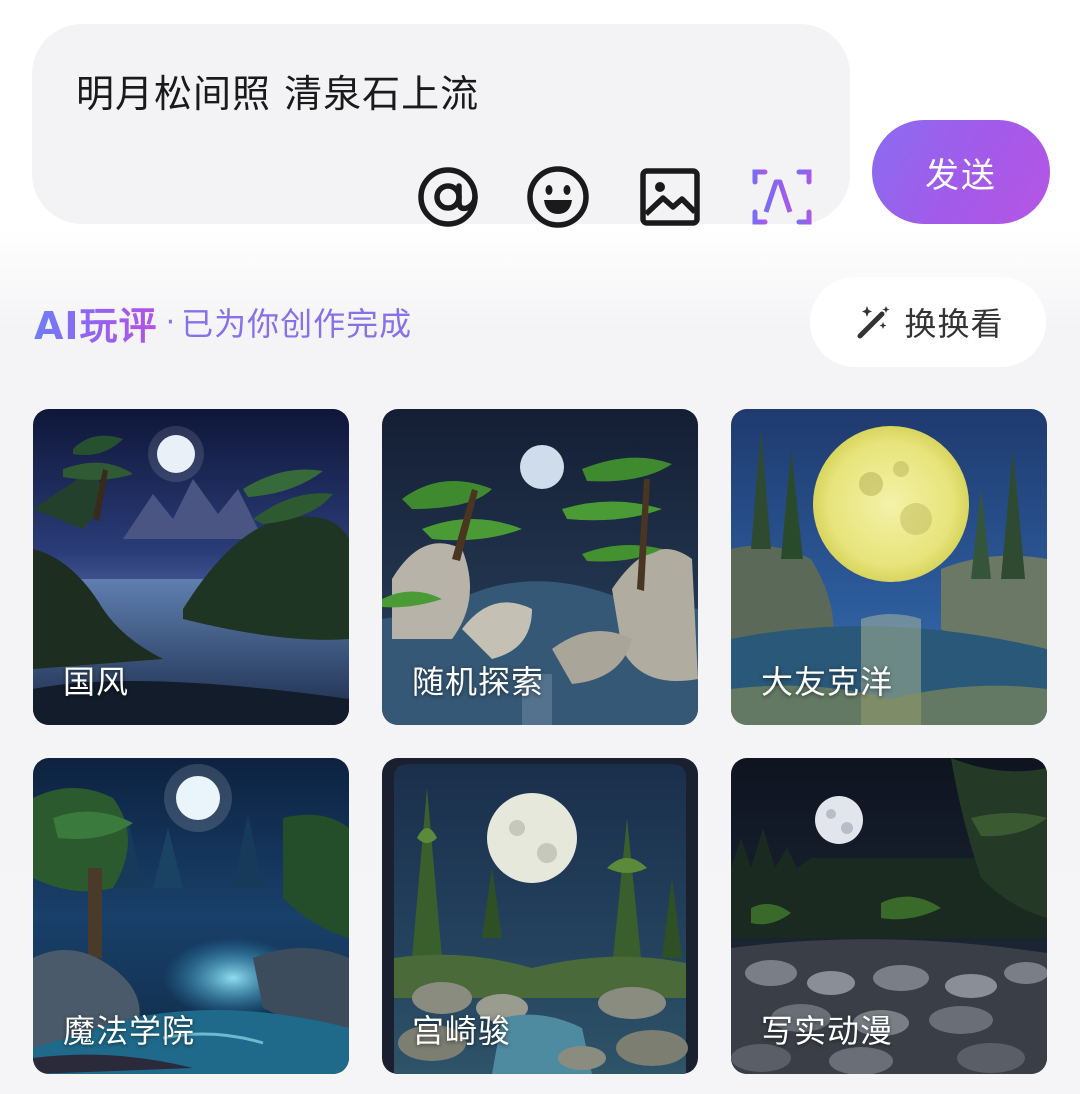  I want to click on status-text: 已为你创作完成, so click(297, 324).